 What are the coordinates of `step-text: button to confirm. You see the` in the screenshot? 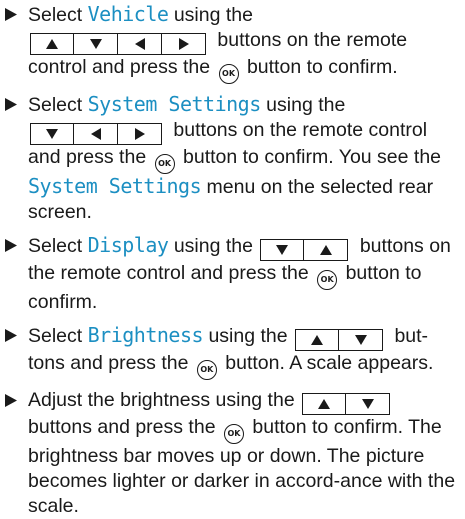 It's located at (309, 157).